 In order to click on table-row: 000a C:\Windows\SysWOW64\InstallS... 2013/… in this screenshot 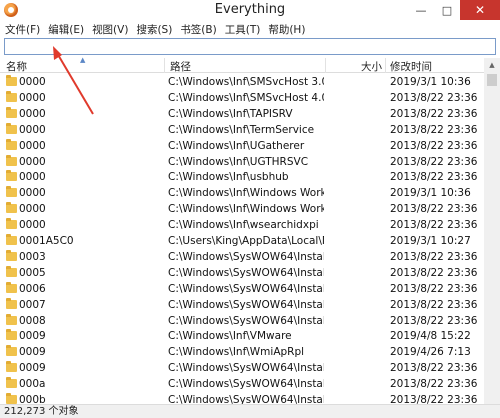, I will do `click(242, 384)`.